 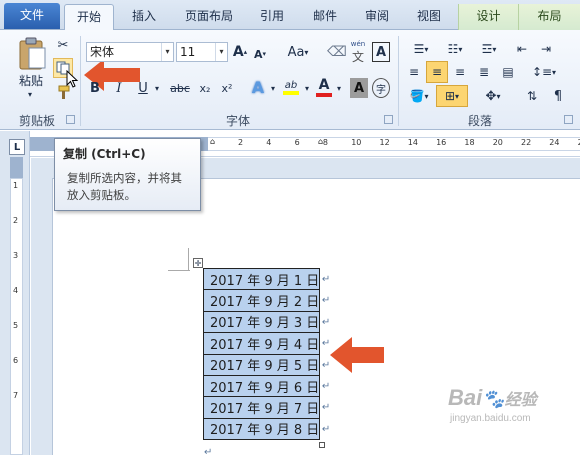 What do you see at coordinates (240, 52) in the screenshot?
I see `grow-font-icon: A ▴` at bounding box center [240, 52].